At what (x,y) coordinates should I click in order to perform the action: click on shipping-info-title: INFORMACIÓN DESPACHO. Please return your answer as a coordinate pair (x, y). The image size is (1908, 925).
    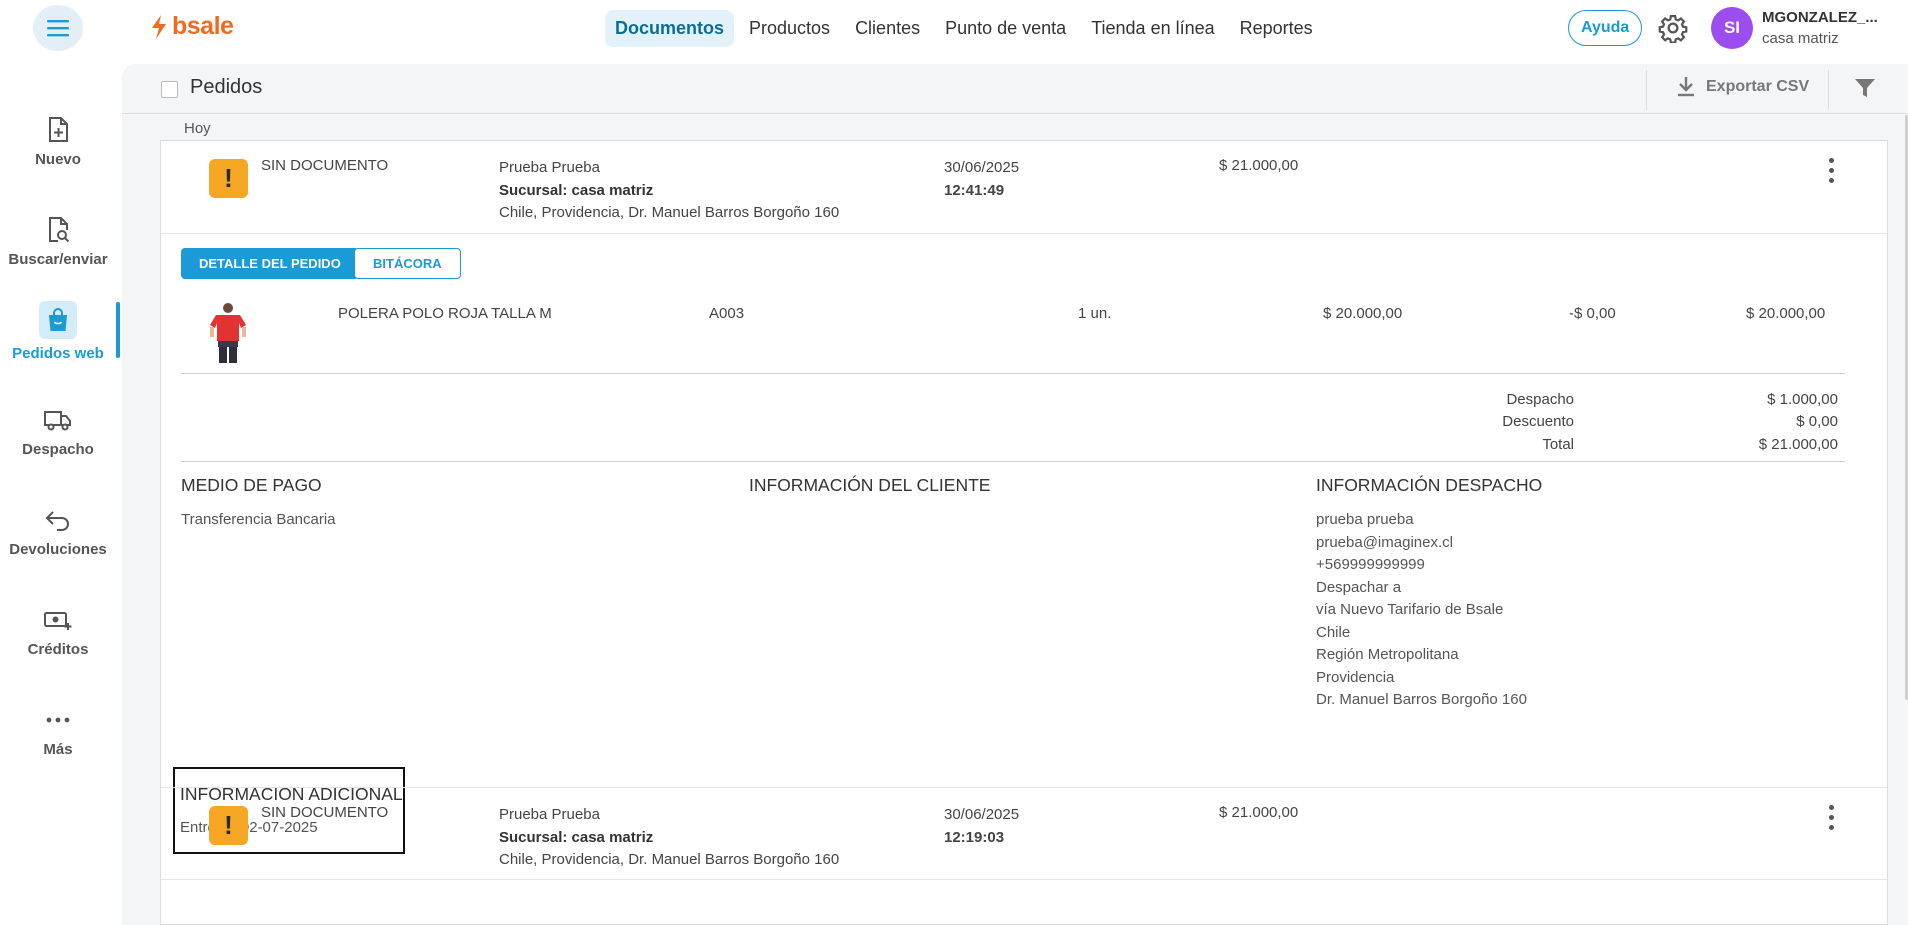
    Looking at the image, I should click on (1429, 485).